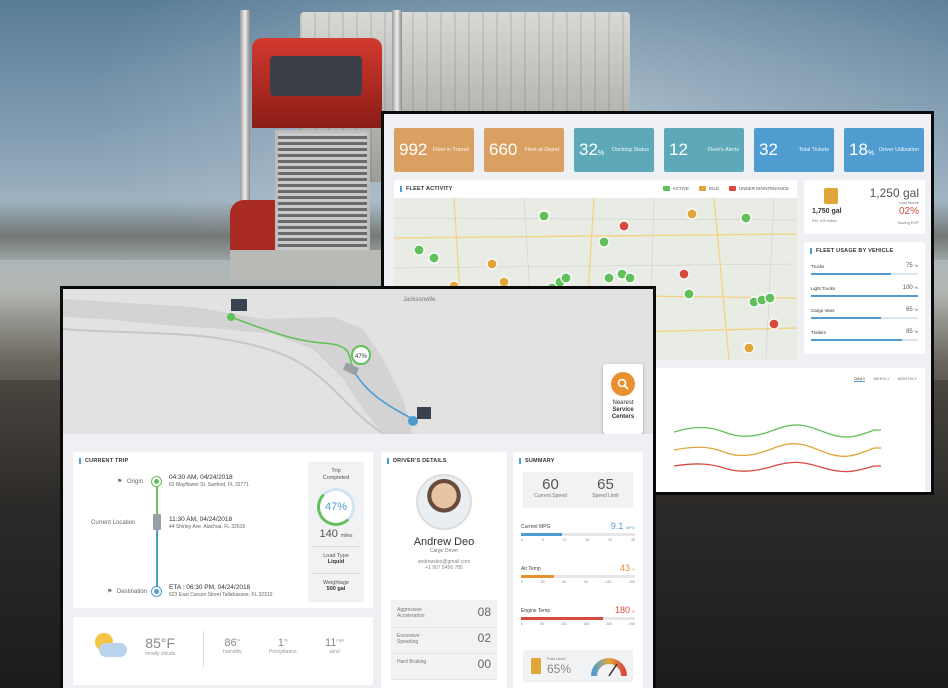 The width and height of the screenshot is (948, 688). Describe the element at coordinates (316, 76) in the screenshot. I see `truck-window` at that location.